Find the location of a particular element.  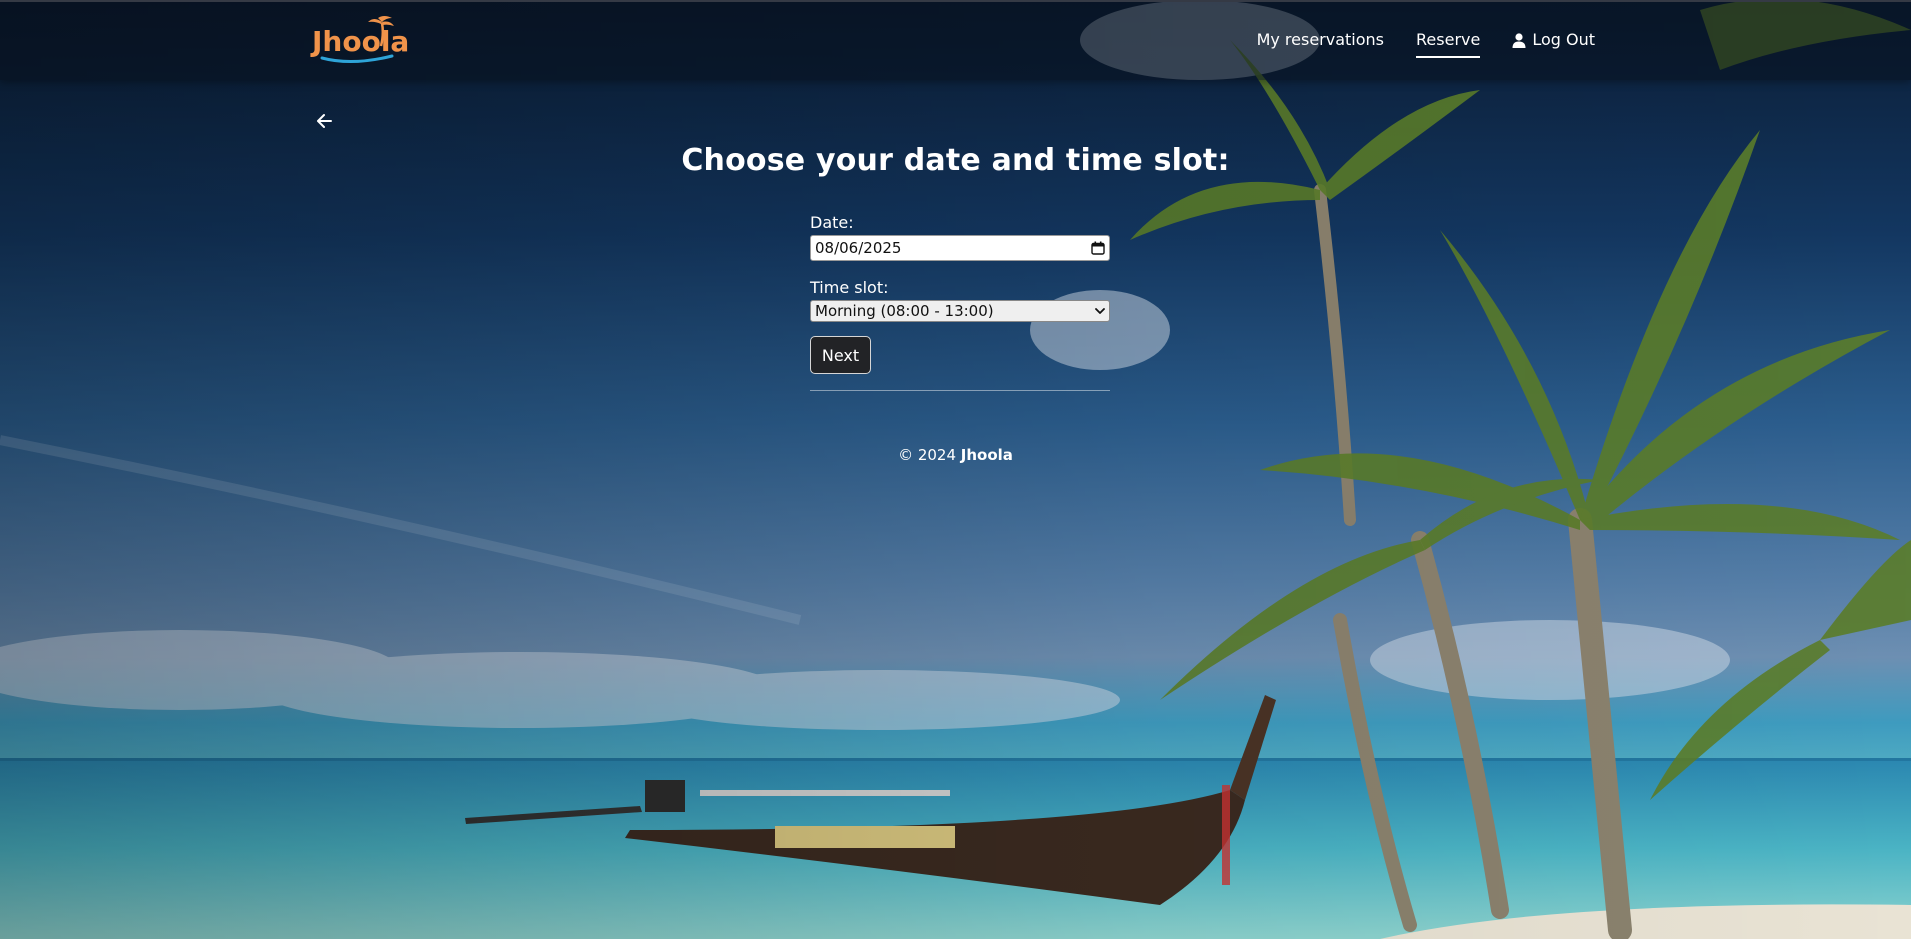

footer-copyright: © 2024 is located at coordinates (927, 455).